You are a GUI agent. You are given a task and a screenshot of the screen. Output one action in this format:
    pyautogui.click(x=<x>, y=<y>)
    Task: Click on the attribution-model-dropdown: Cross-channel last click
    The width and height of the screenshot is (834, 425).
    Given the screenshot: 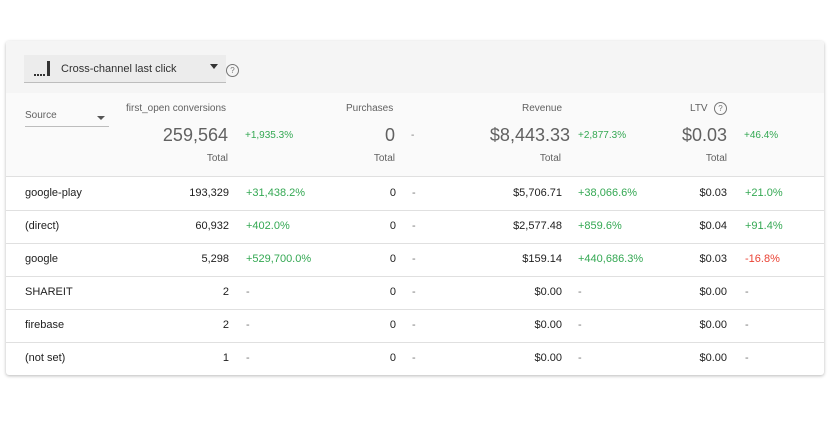 What is the action you would take?
    pyautogui.click(x=125, y=69)
    